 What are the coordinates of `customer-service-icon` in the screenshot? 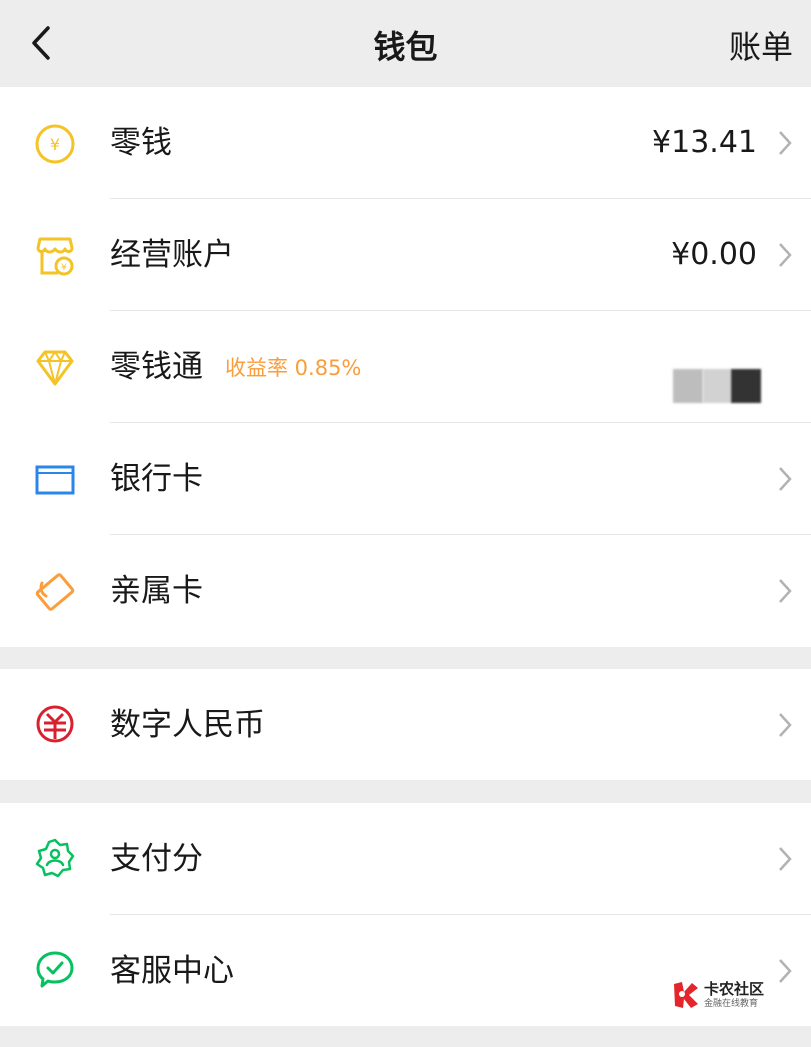 It's located at (55, 969).